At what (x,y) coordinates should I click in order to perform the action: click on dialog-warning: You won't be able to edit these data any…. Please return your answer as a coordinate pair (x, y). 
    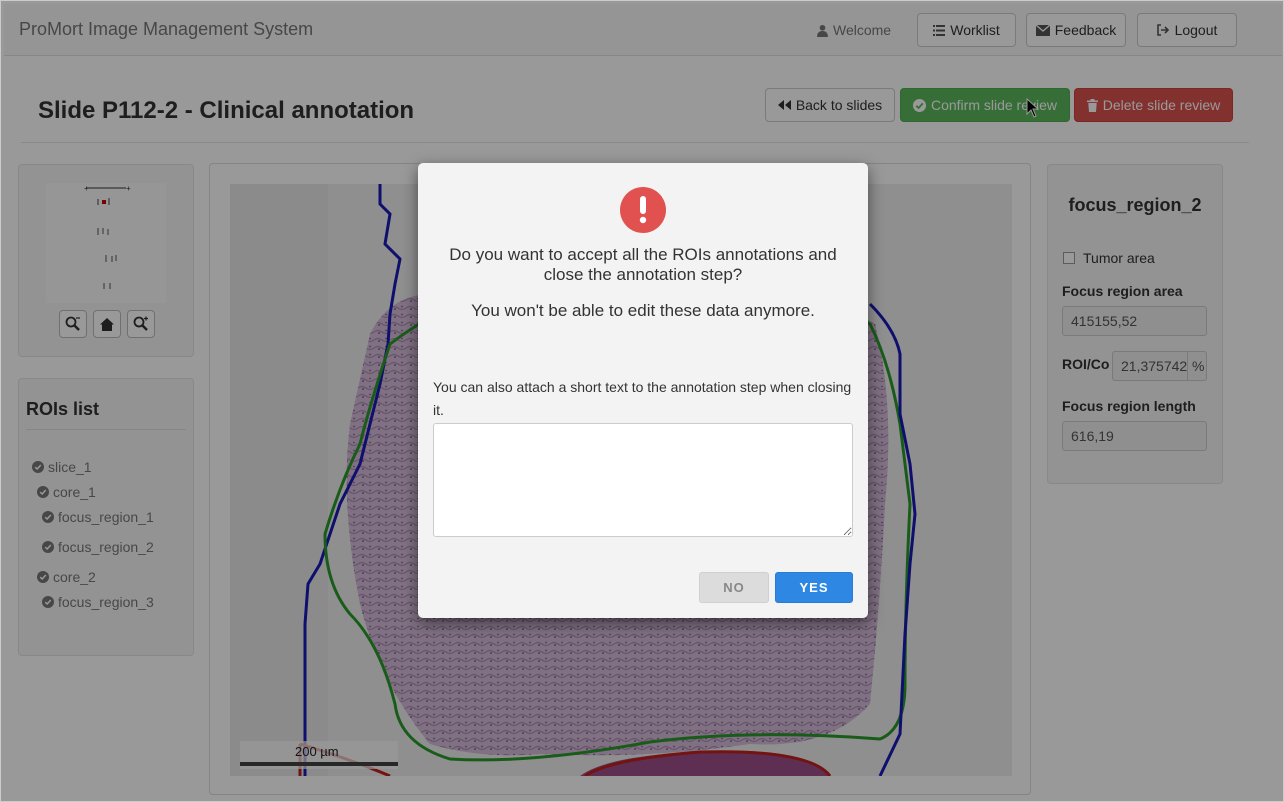
    Looking at the image, I should click on (643, 310).